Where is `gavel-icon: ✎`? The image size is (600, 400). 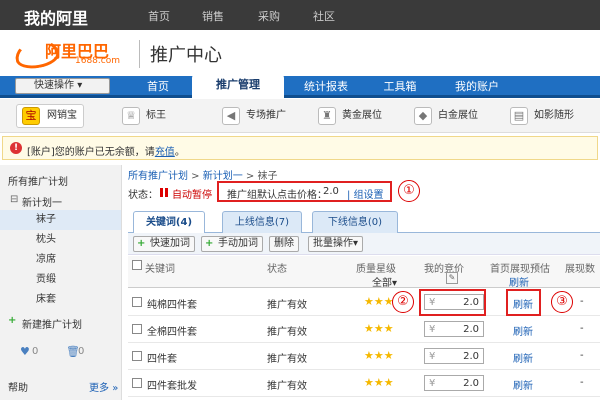 gavel-icon: ✎ is located at coordinates (452, 278).